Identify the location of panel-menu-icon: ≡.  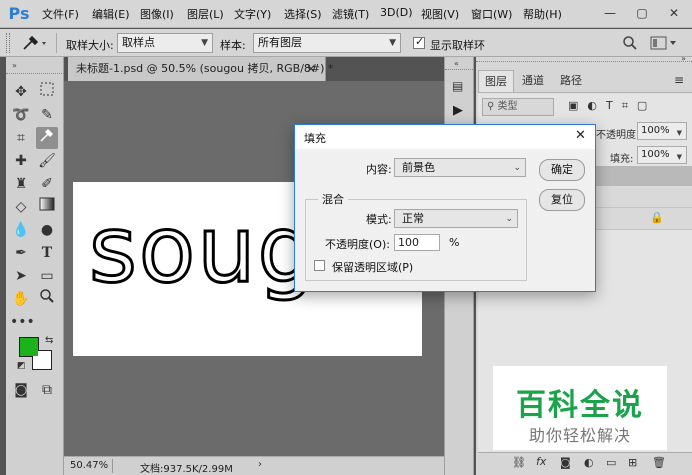
(679, 80).